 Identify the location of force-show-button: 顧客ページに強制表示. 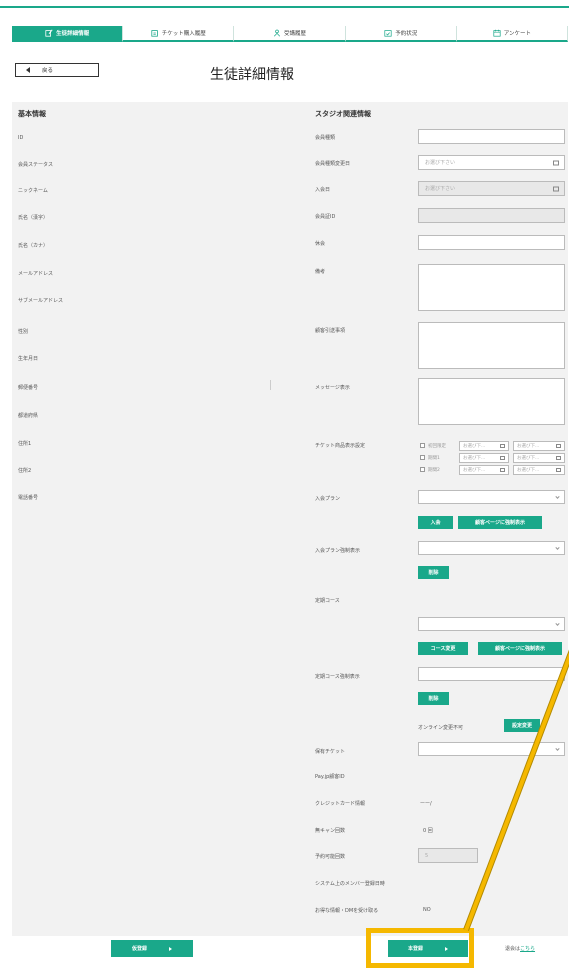
(500, 522).